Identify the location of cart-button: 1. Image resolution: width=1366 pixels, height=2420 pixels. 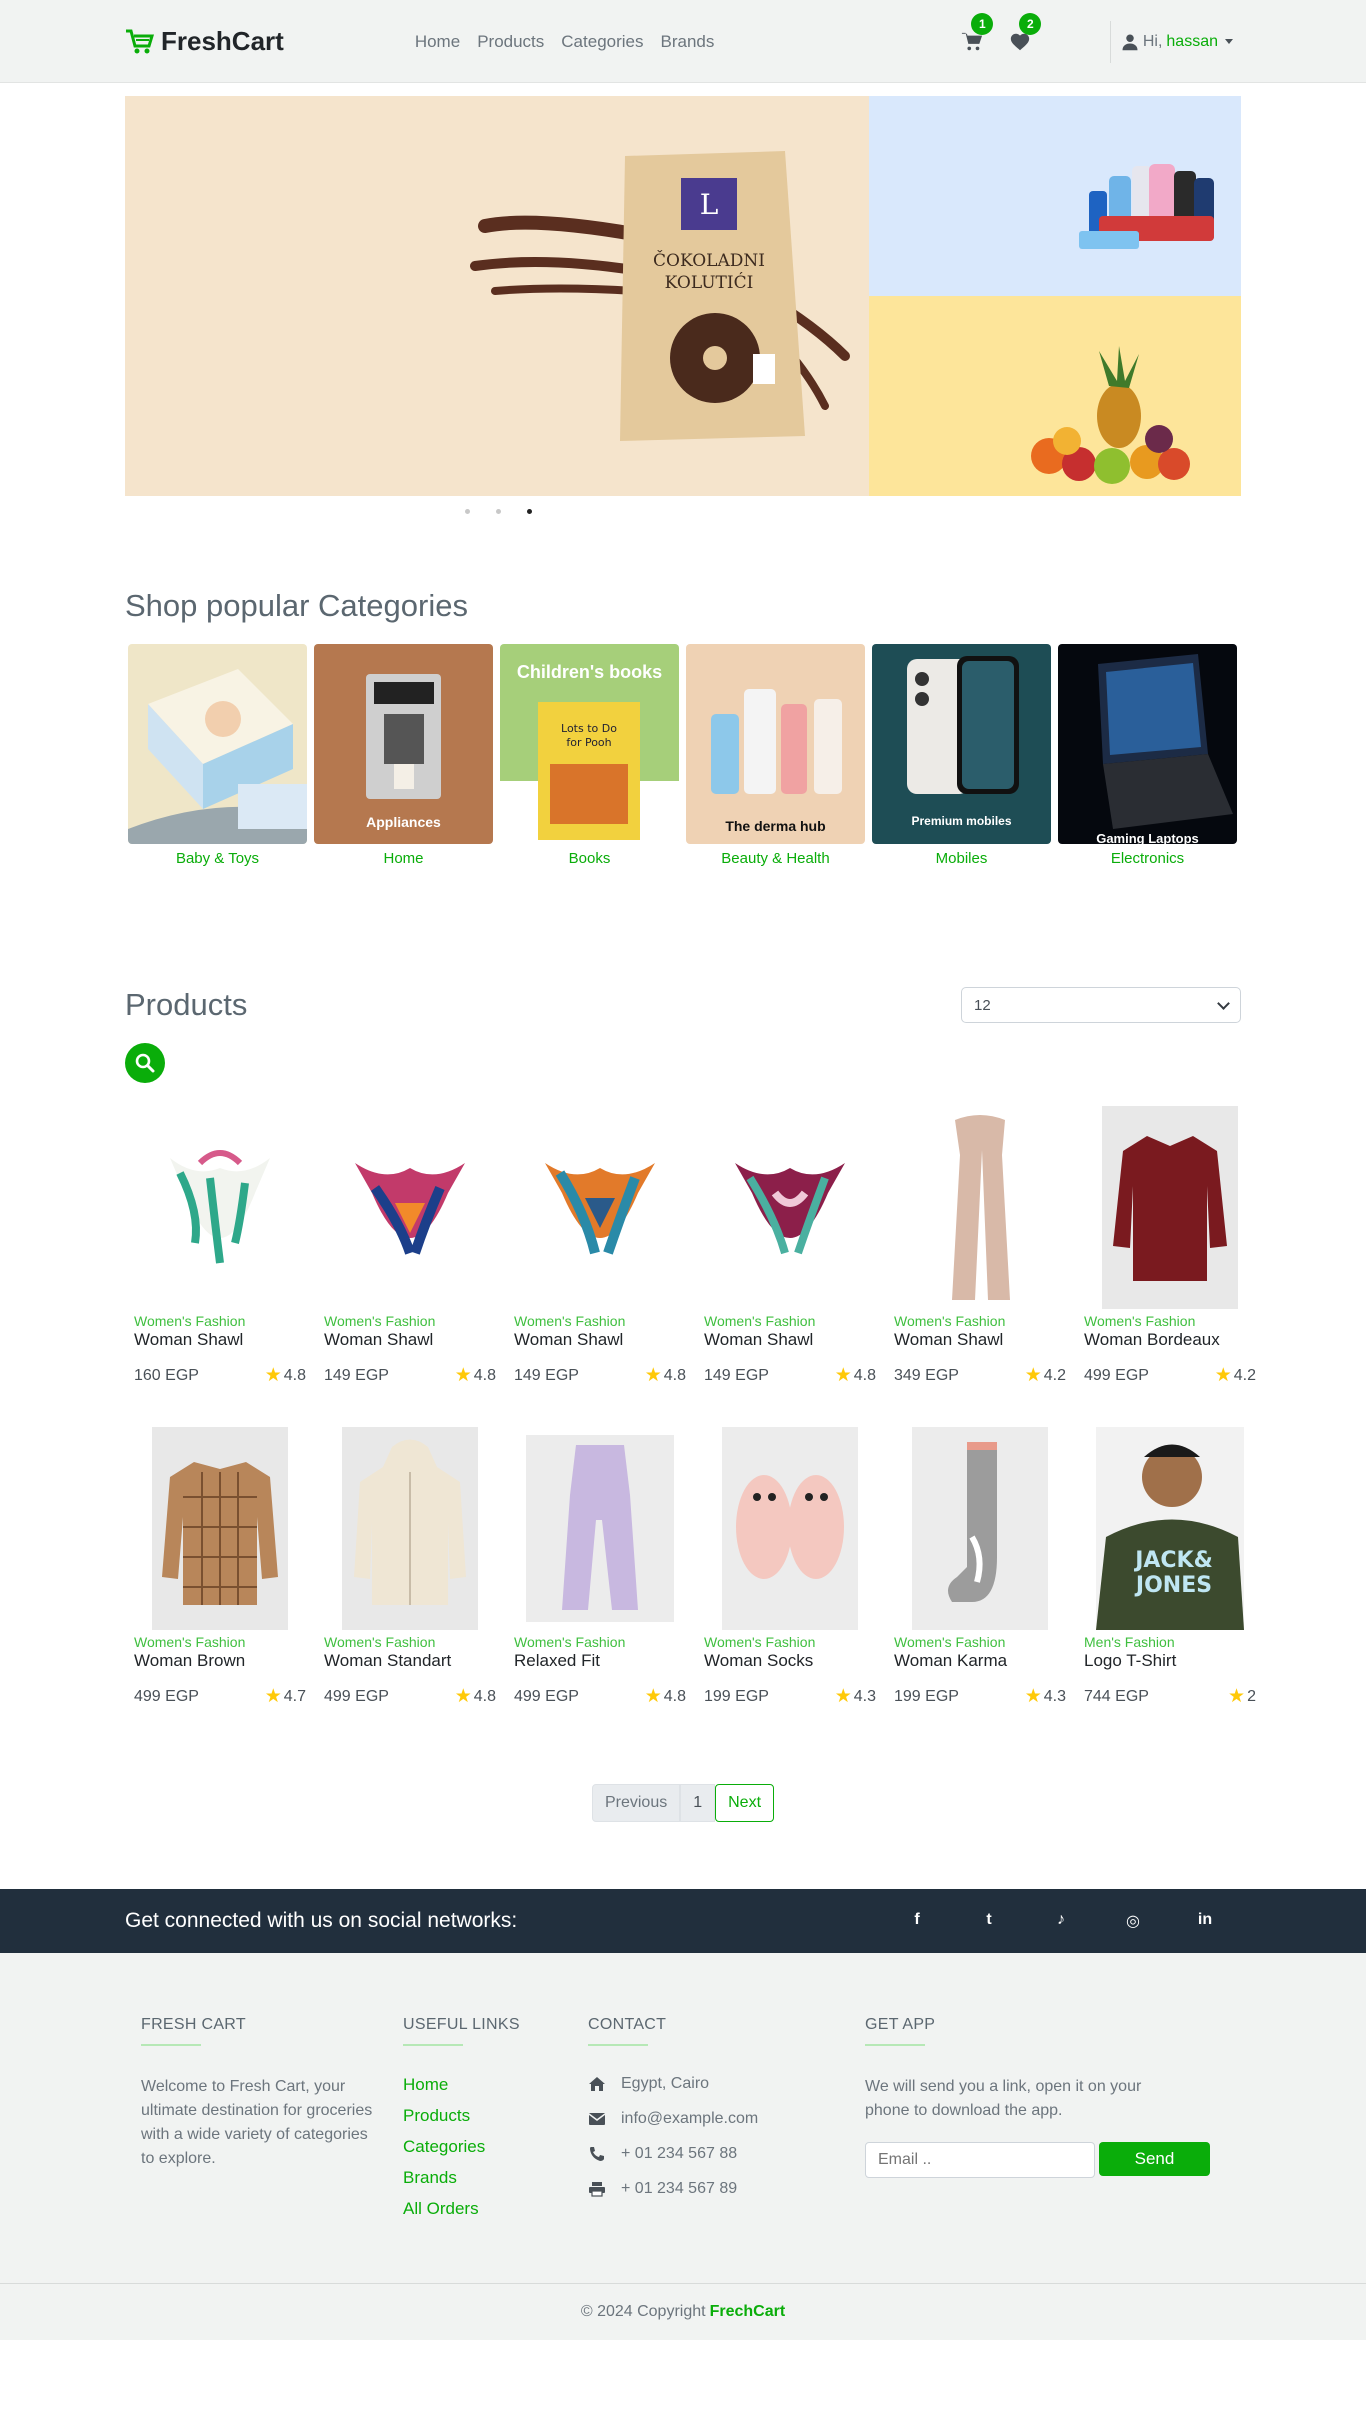
(976, 33).